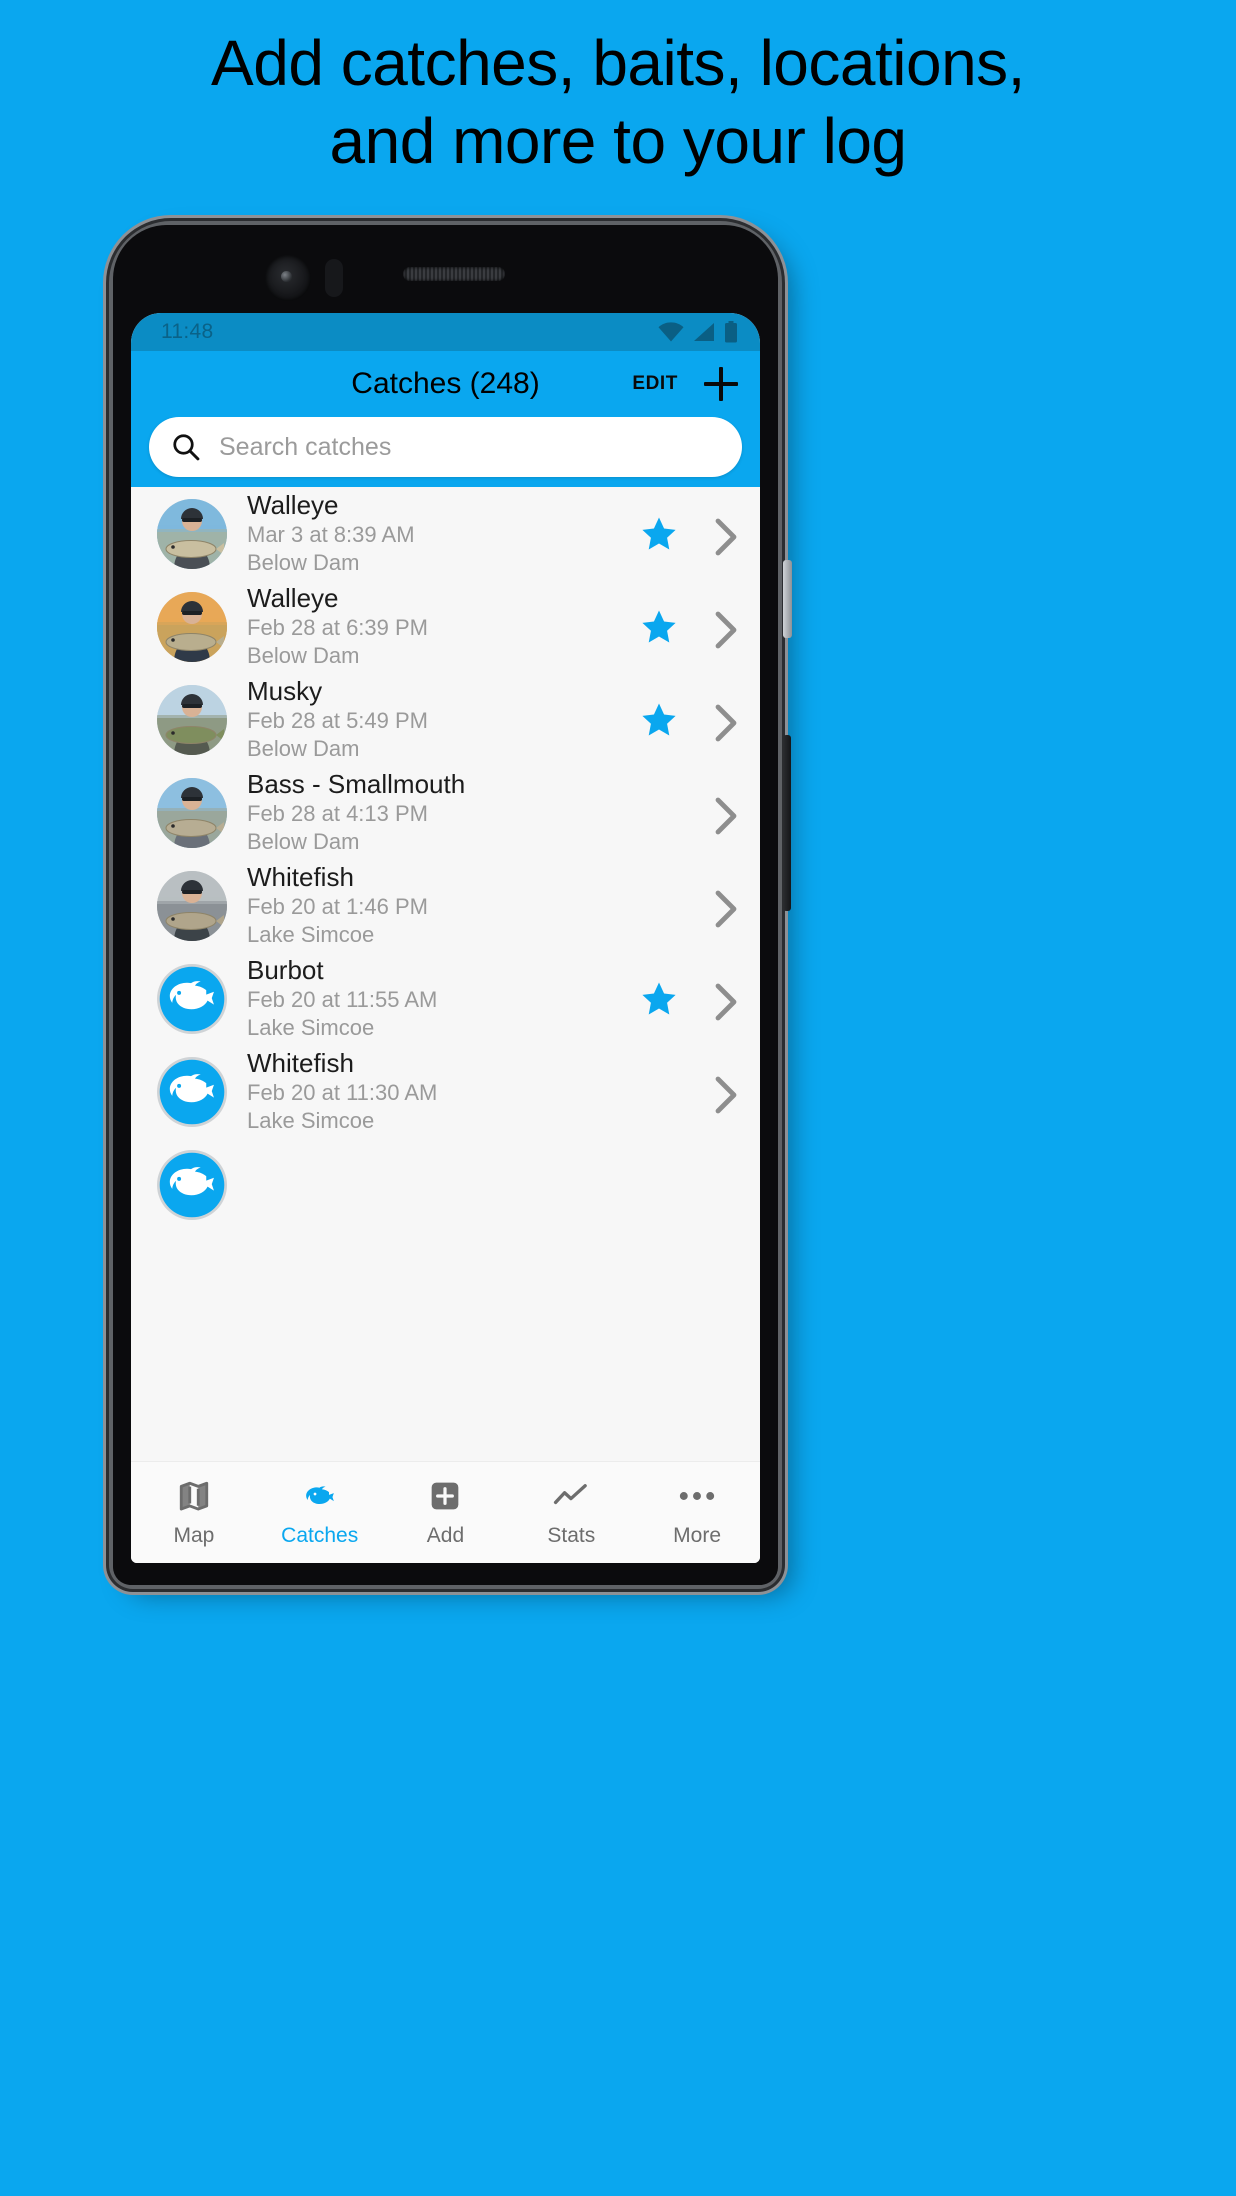 This screenshot has width=1236, height=2196. Describe the element at coordinates (433, 719) in the screenshot. I see `catch-details: Musky Feb 28 at 5:49 PM Below Dam` at that location.